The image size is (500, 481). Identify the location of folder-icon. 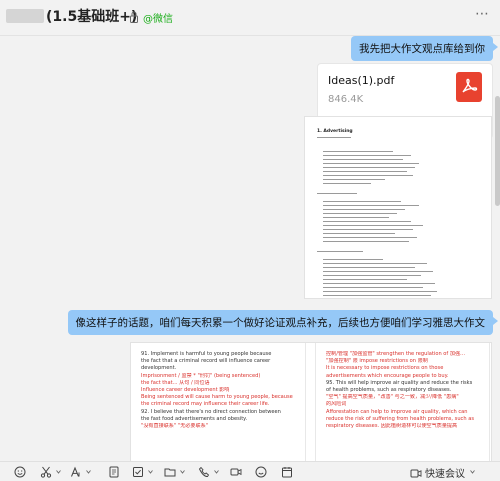
(170, 472).